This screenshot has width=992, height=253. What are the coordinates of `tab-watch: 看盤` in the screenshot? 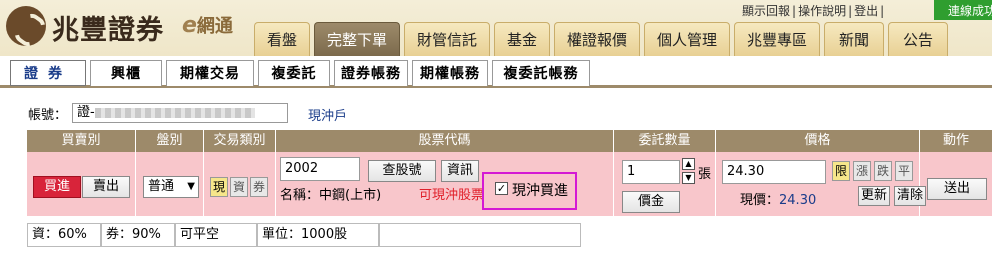 It's located at (282, 39).